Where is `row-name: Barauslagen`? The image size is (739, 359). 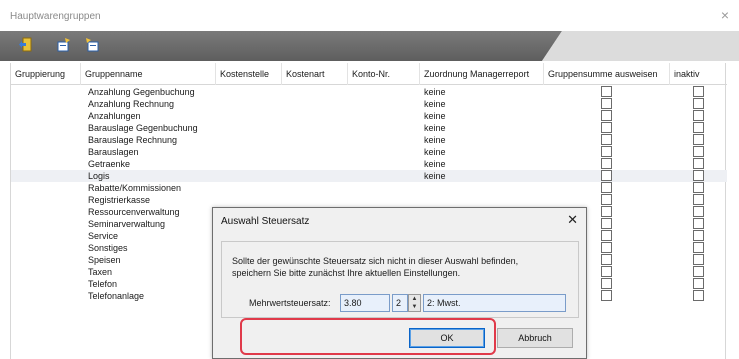
row-name: Barauslagen is located at coordinates (113, 152).